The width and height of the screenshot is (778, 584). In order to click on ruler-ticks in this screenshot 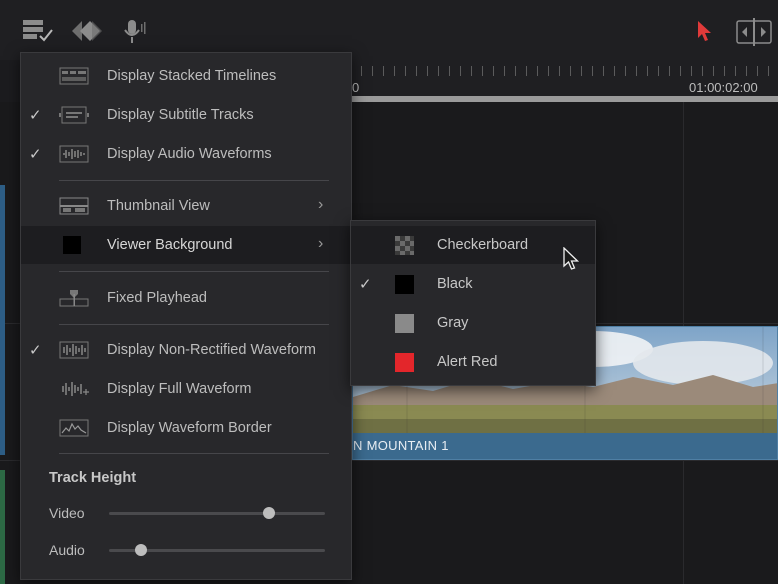, I will do `click(564, 71)`.